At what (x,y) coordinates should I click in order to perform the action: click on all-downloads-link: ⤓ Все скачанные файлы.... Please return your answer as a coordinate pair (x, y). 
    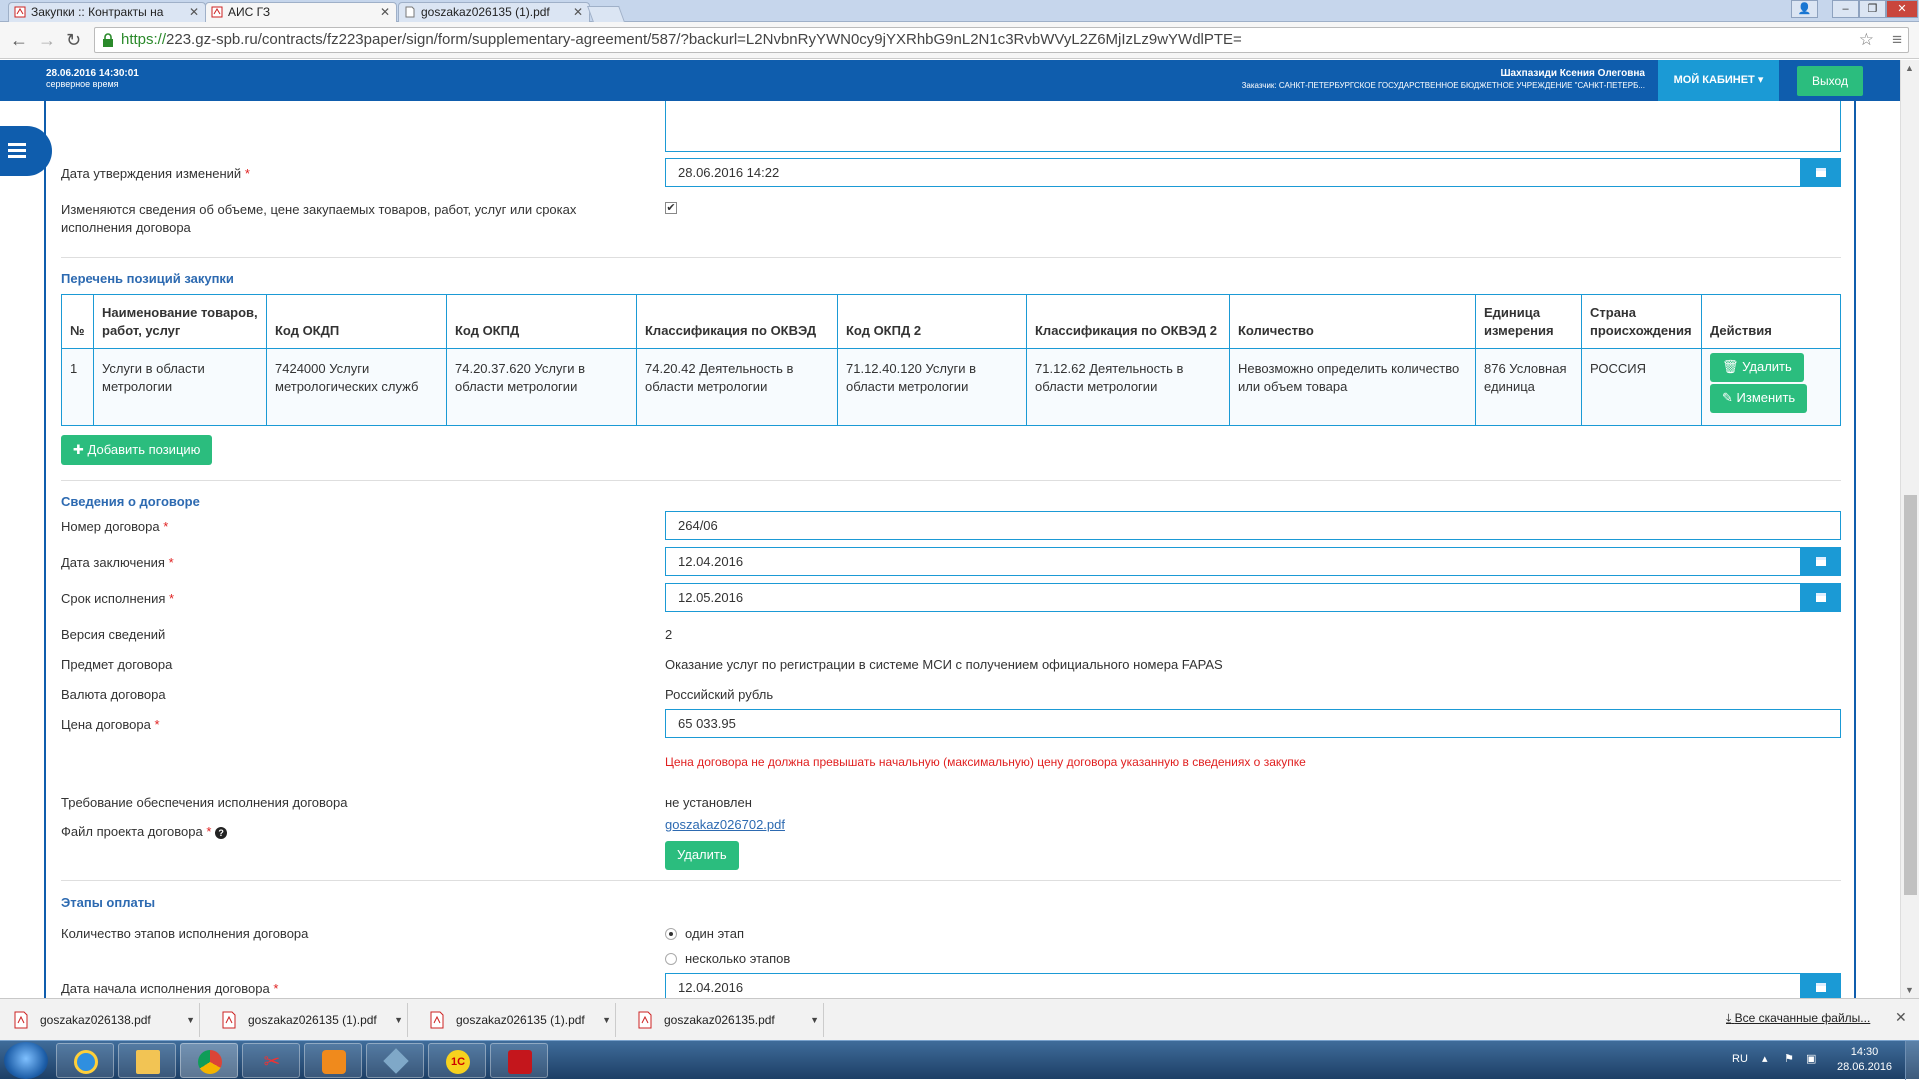
    Looking at the image, I should click on (1798, 1018).